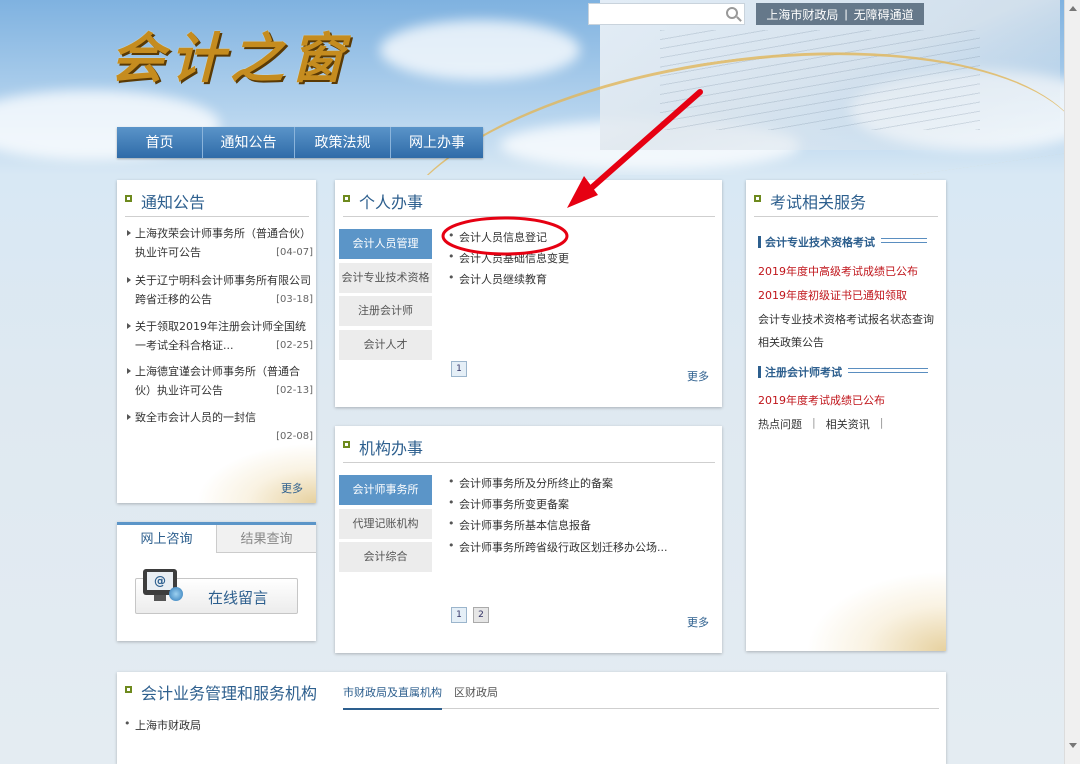 Image resolution: width=1080 pixels, height=764 pixels. What do you see at coordinates (838, 271) in the screenshot?
I see `exam-link: 2019年度中高级考试成绩已公布` at bounding box center [838, 271].